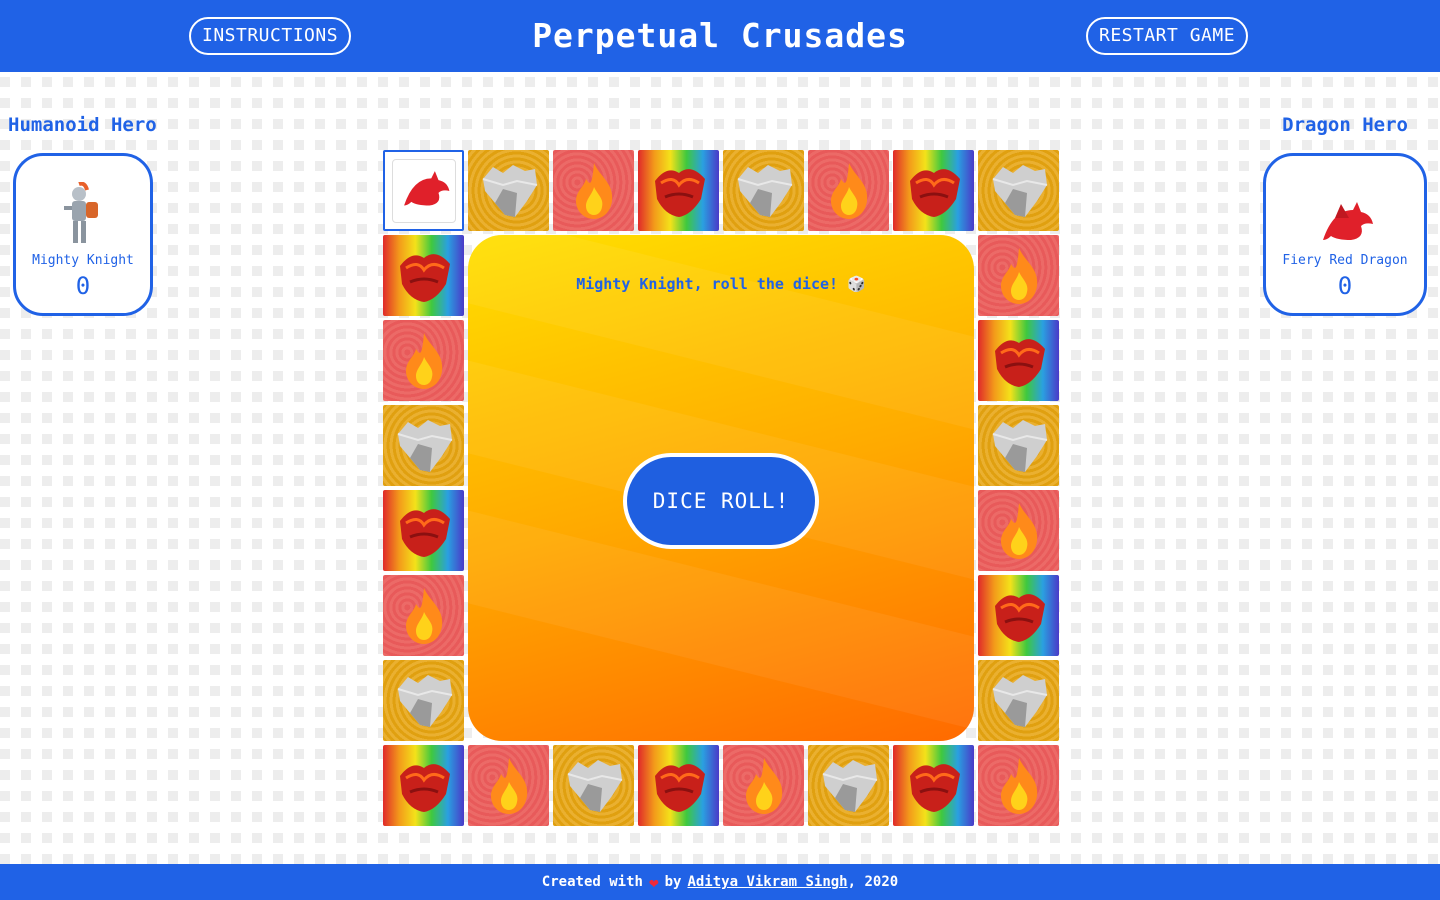  I want to click on dragon-token-icon, so click(426, 187).